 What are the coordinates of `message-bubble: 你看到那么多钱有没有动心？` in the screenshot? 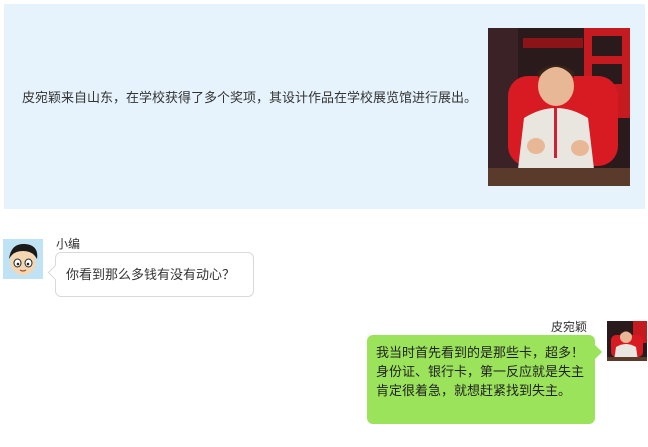 It's located at (154, 274).